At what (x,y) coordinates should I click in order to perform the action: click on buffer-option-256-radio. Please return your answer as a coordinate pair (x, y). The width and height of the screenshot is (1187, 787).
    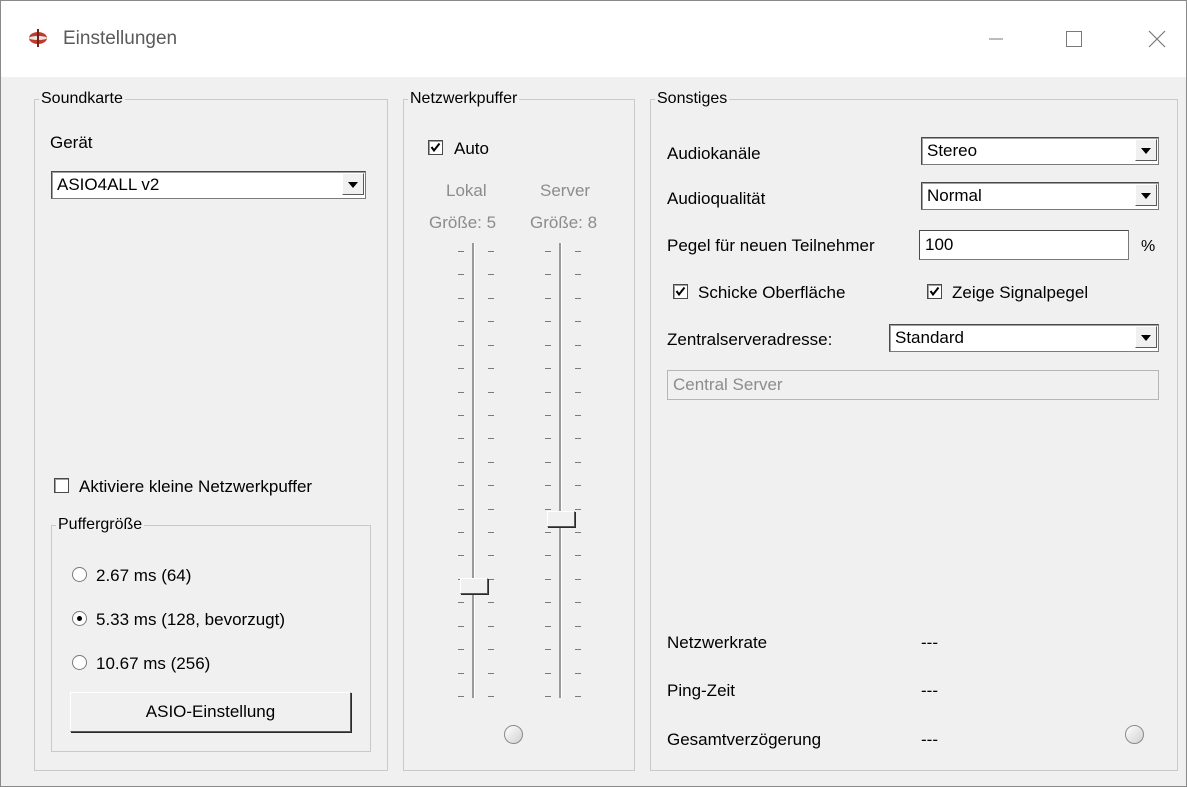
    Looking at the image, I should click on (79, 662).